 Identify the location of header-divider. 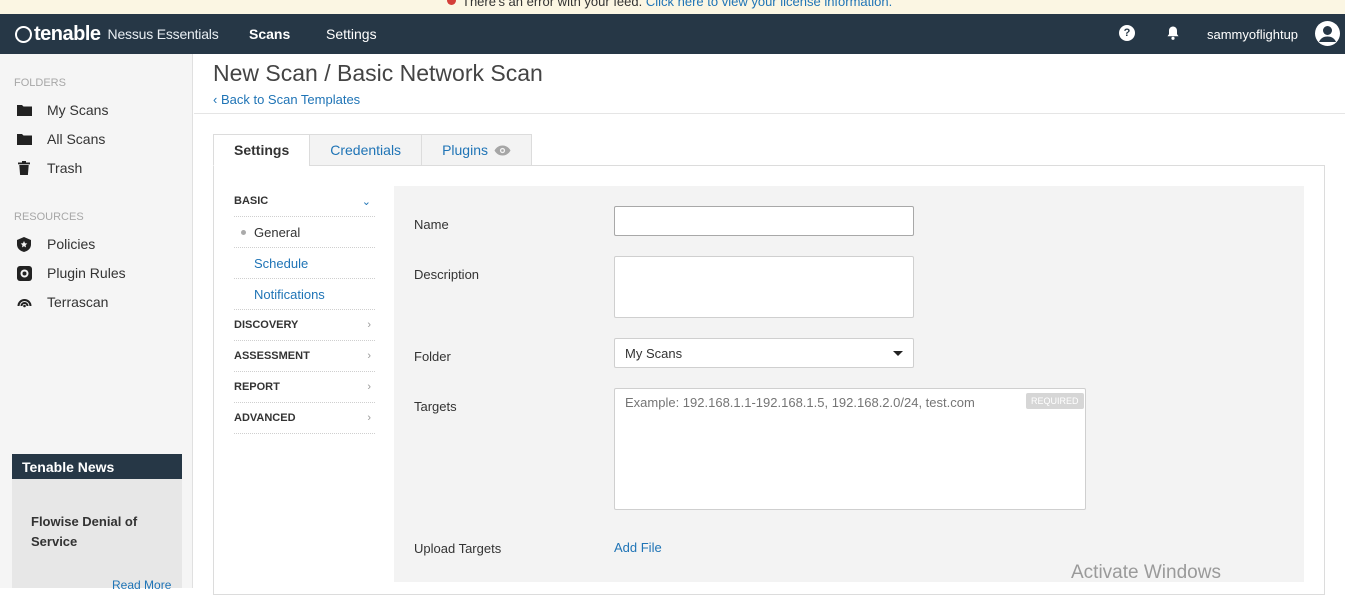
(769, 113).